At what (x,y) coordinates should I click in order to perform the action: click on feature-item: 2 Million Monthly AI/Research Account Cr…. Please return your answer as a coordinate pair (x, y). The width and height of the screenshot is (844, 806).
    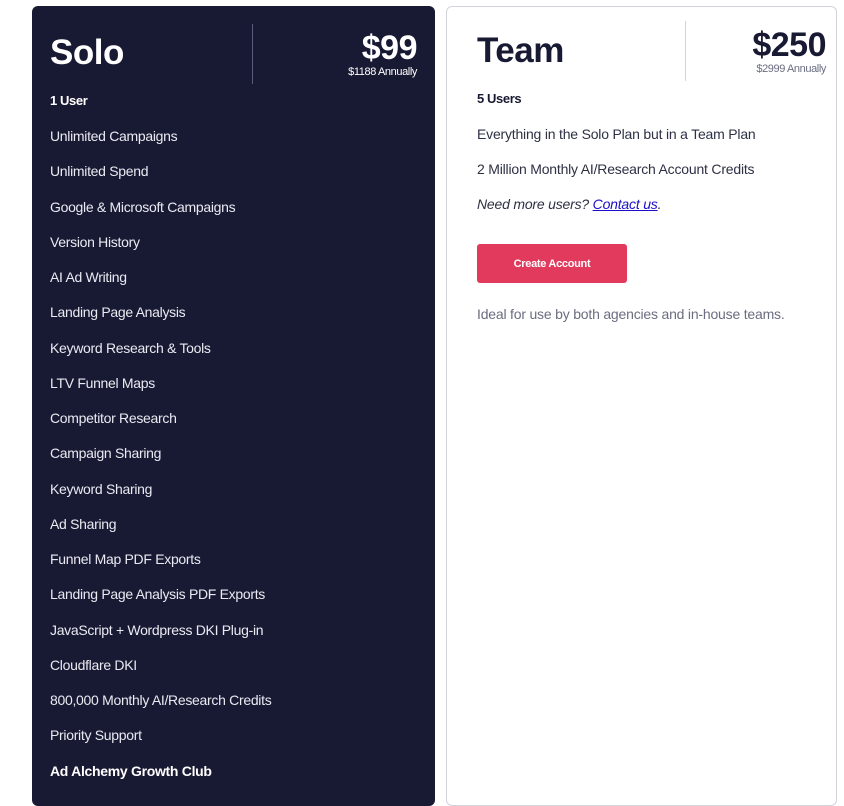
    Looking at the image, I should click on (616, 169).